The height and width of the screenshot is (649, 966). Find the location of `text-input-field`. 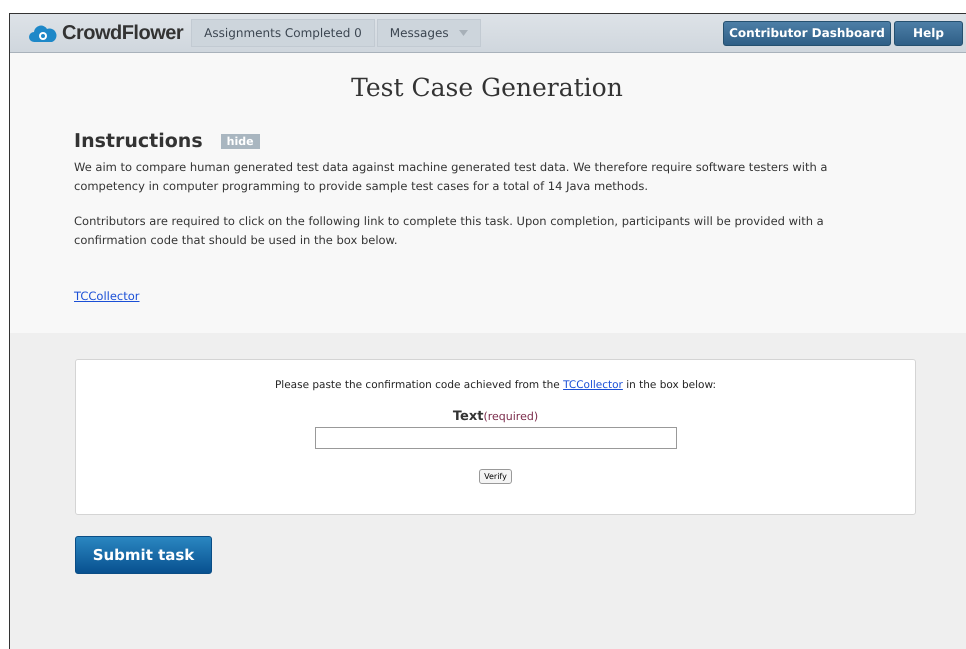

text-input-field is located at coordinates (495, 438).